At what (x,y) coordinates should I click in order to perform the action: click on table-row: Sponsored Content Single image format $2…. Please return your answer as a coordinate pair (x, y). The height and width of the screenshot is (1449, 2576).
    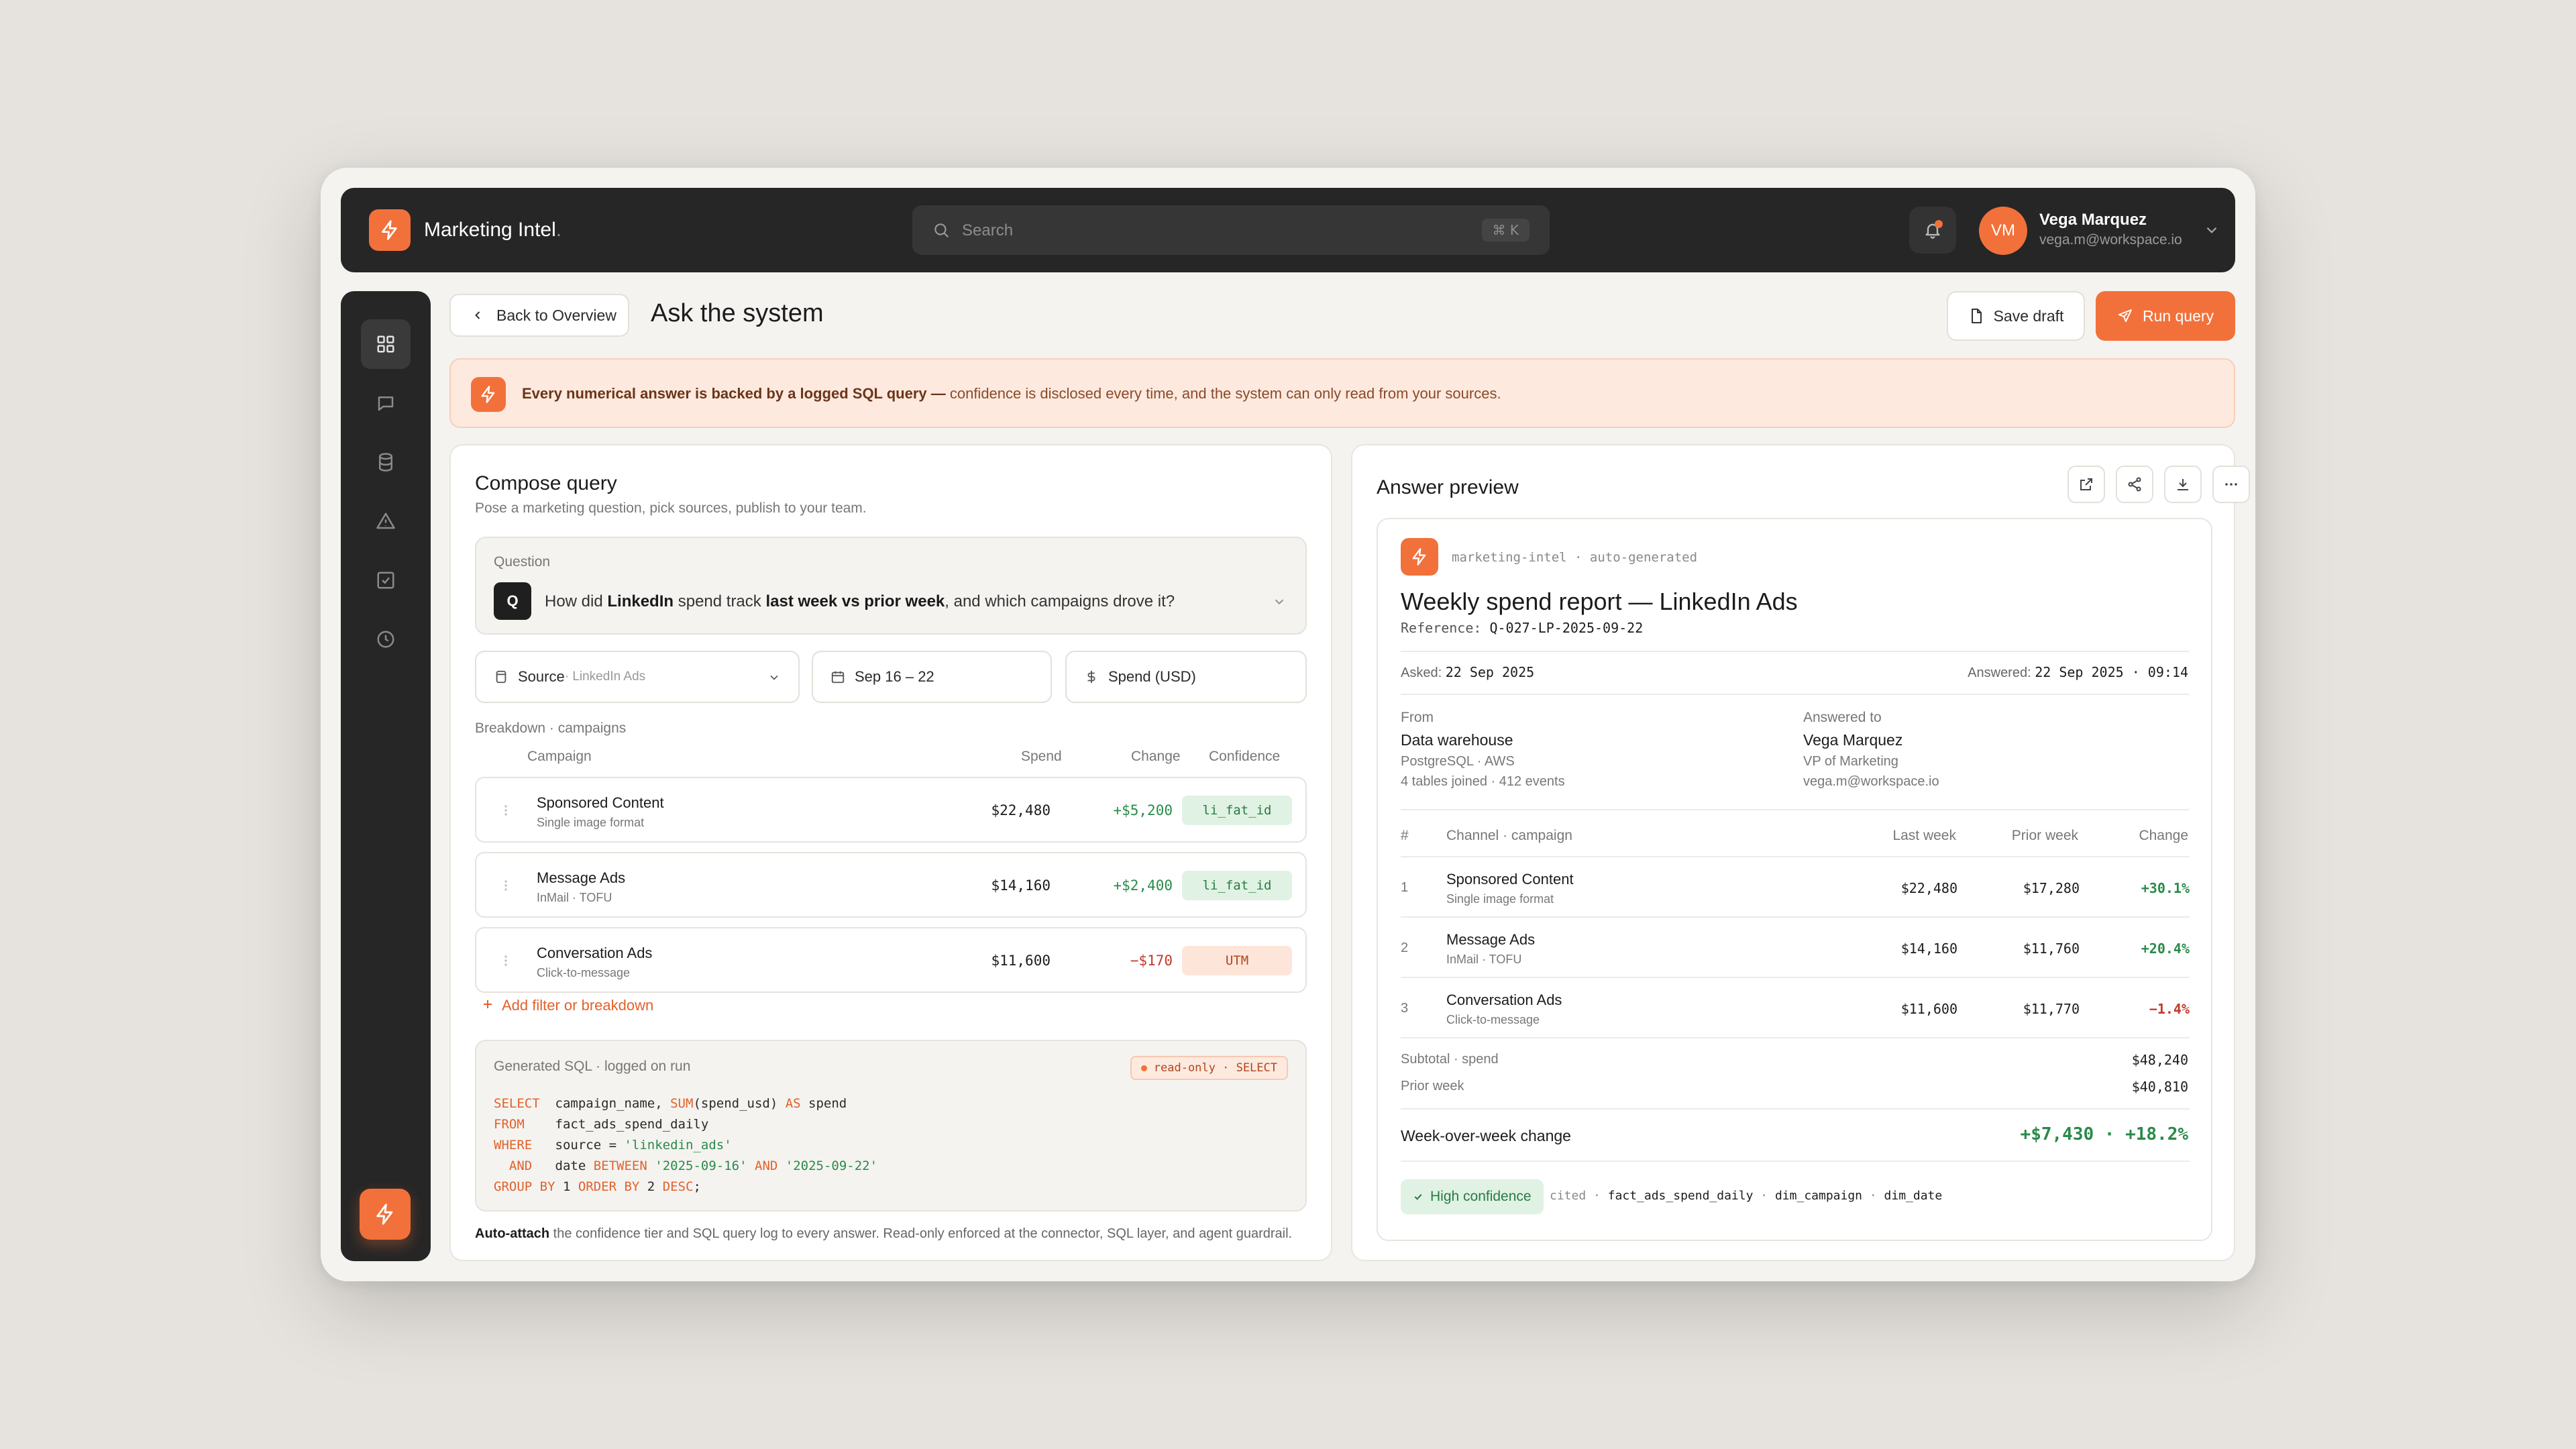
    Looking at the image, I should click on (891, 810).